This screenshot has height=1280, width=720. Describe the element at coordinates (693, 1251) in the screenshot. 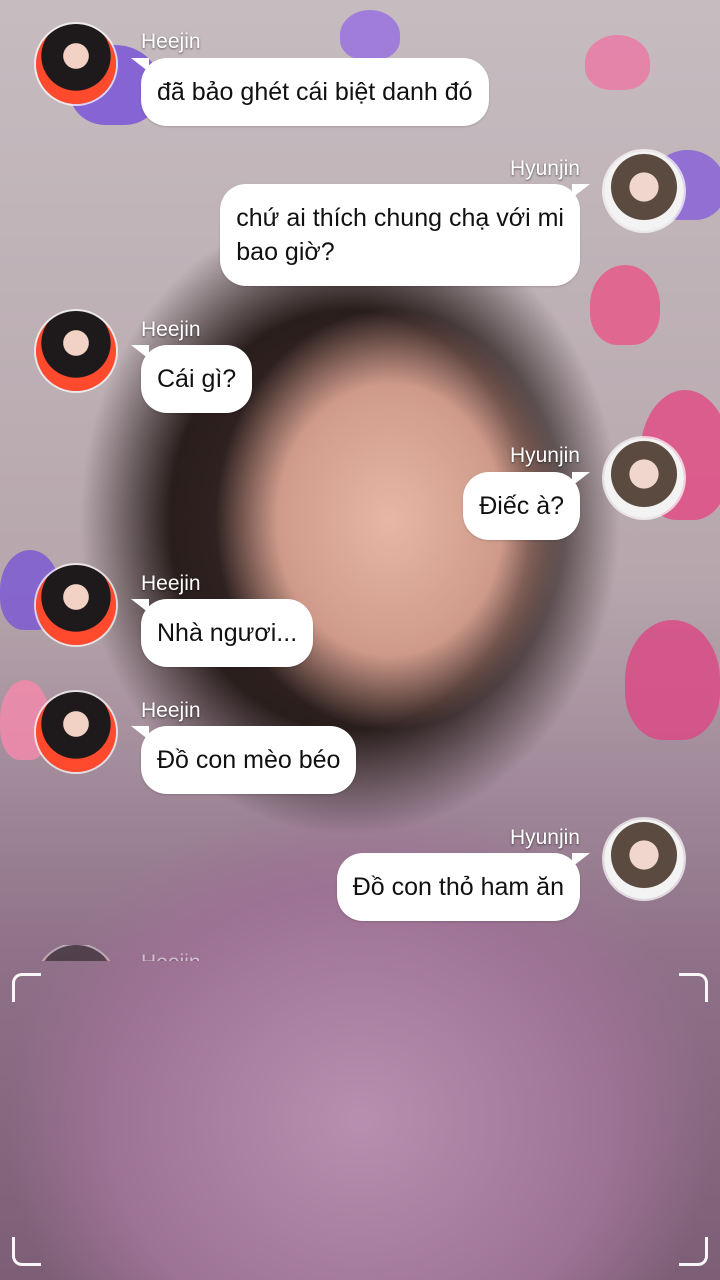

I see `frame-corner-bottom-right` at that location.